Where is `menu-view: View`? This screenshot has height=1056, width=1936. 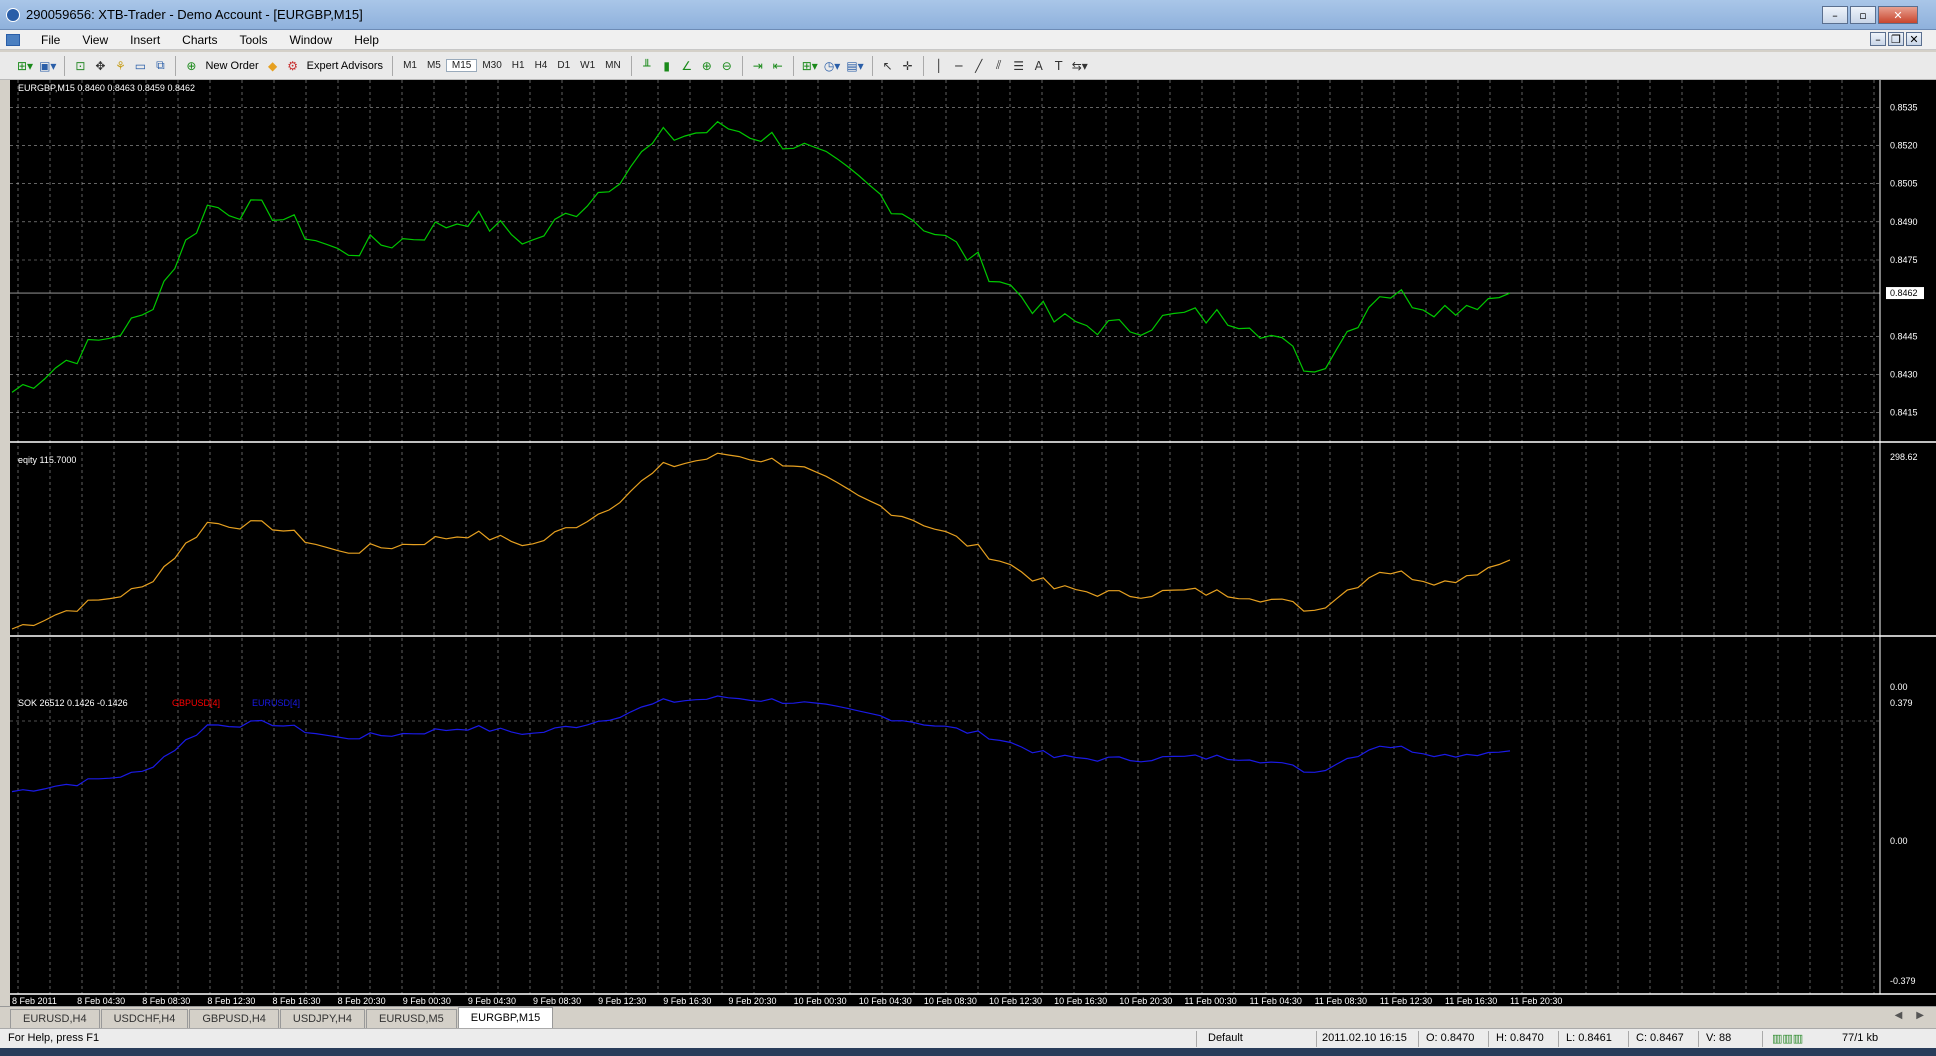 menu-view: View is located at coordinates (95, 40).